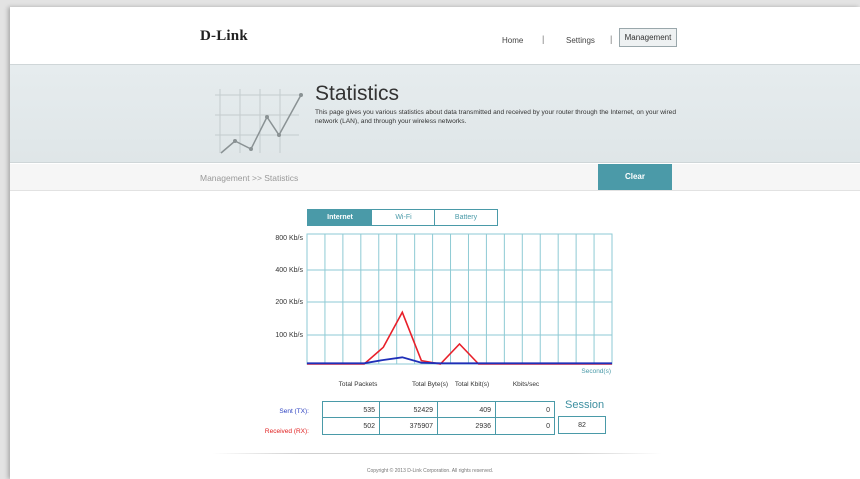  Describe the element at coordinates (580, 40) in the screenshot. I see `nav-settings: Settings` at that location.